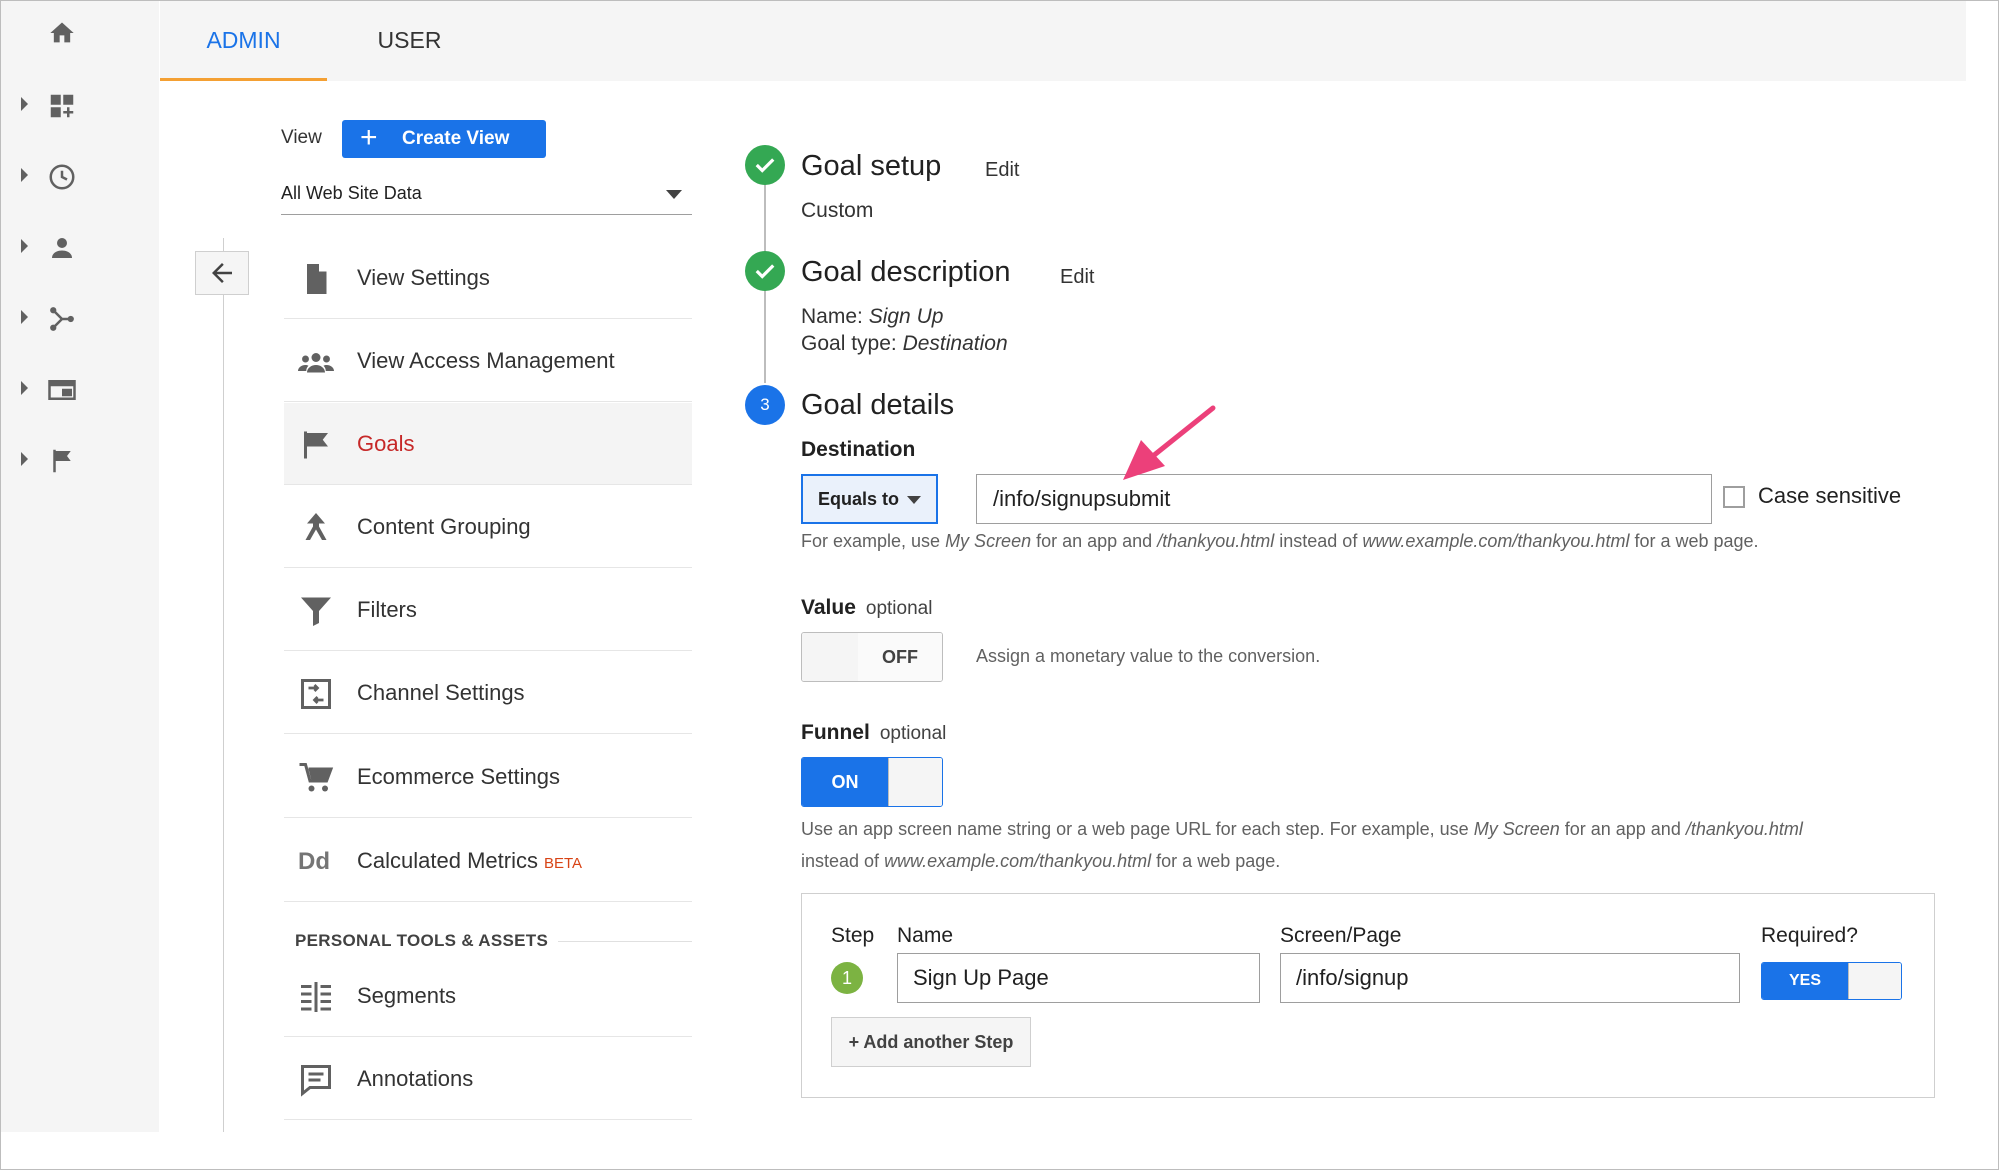 The image size is (2001, 1172). What do you see at coordinates (488, 610) in the screenshot?
I see `nav-filters: Filters` at bounding box center [488, 610].